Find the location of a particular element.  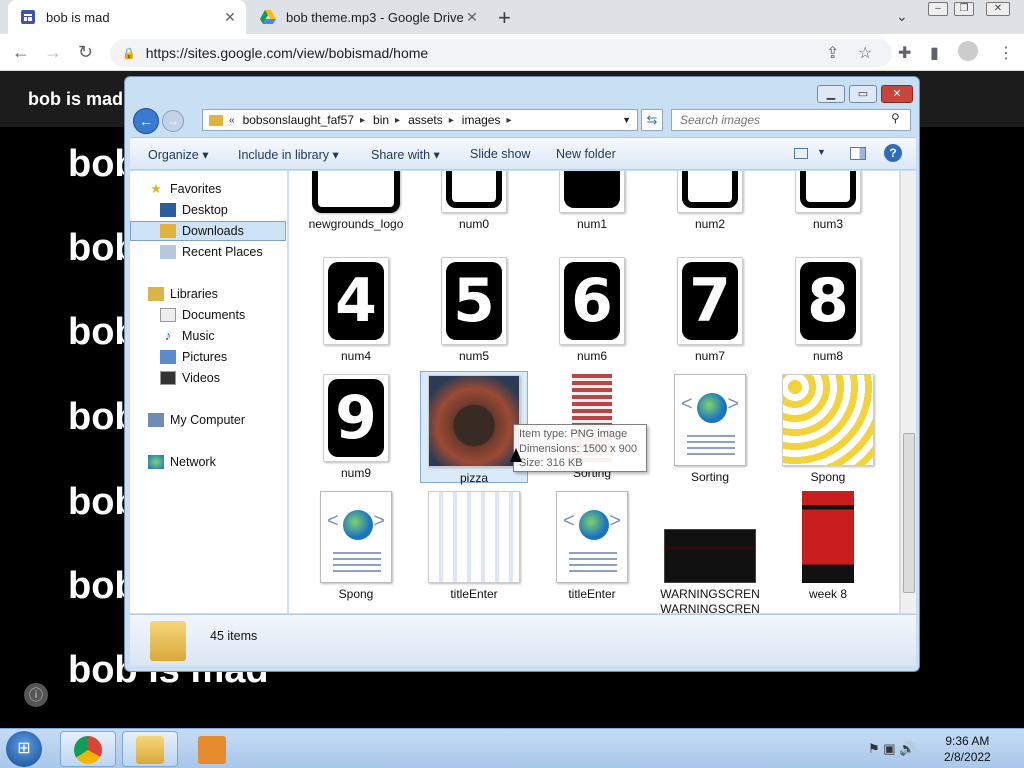

bookmark-star-icon: ☆ is located at coordinates (865, 53).